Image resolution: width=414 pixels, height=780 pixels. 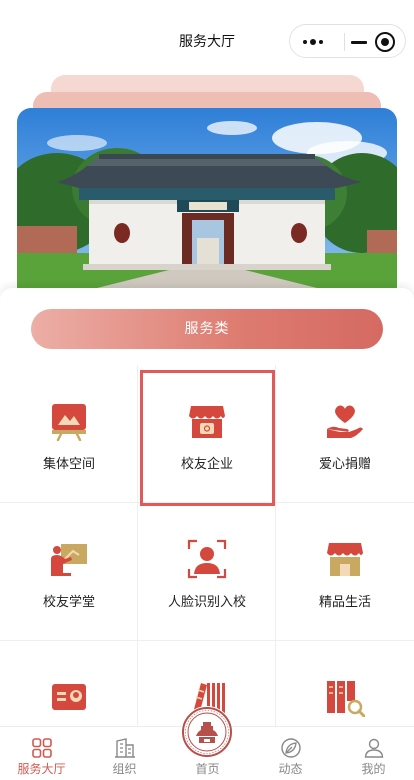 I want to click on teacher-board-icon, so click(x=69, y=560).